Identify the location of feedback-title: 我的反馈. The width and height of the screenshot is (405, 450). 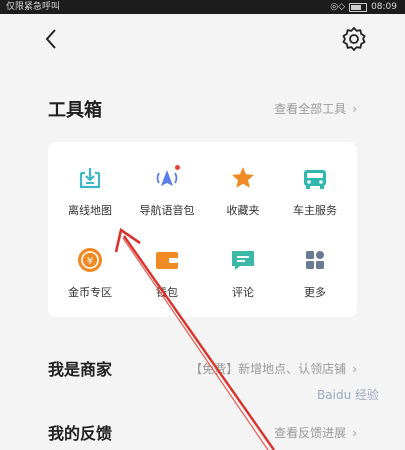
(80, 432).